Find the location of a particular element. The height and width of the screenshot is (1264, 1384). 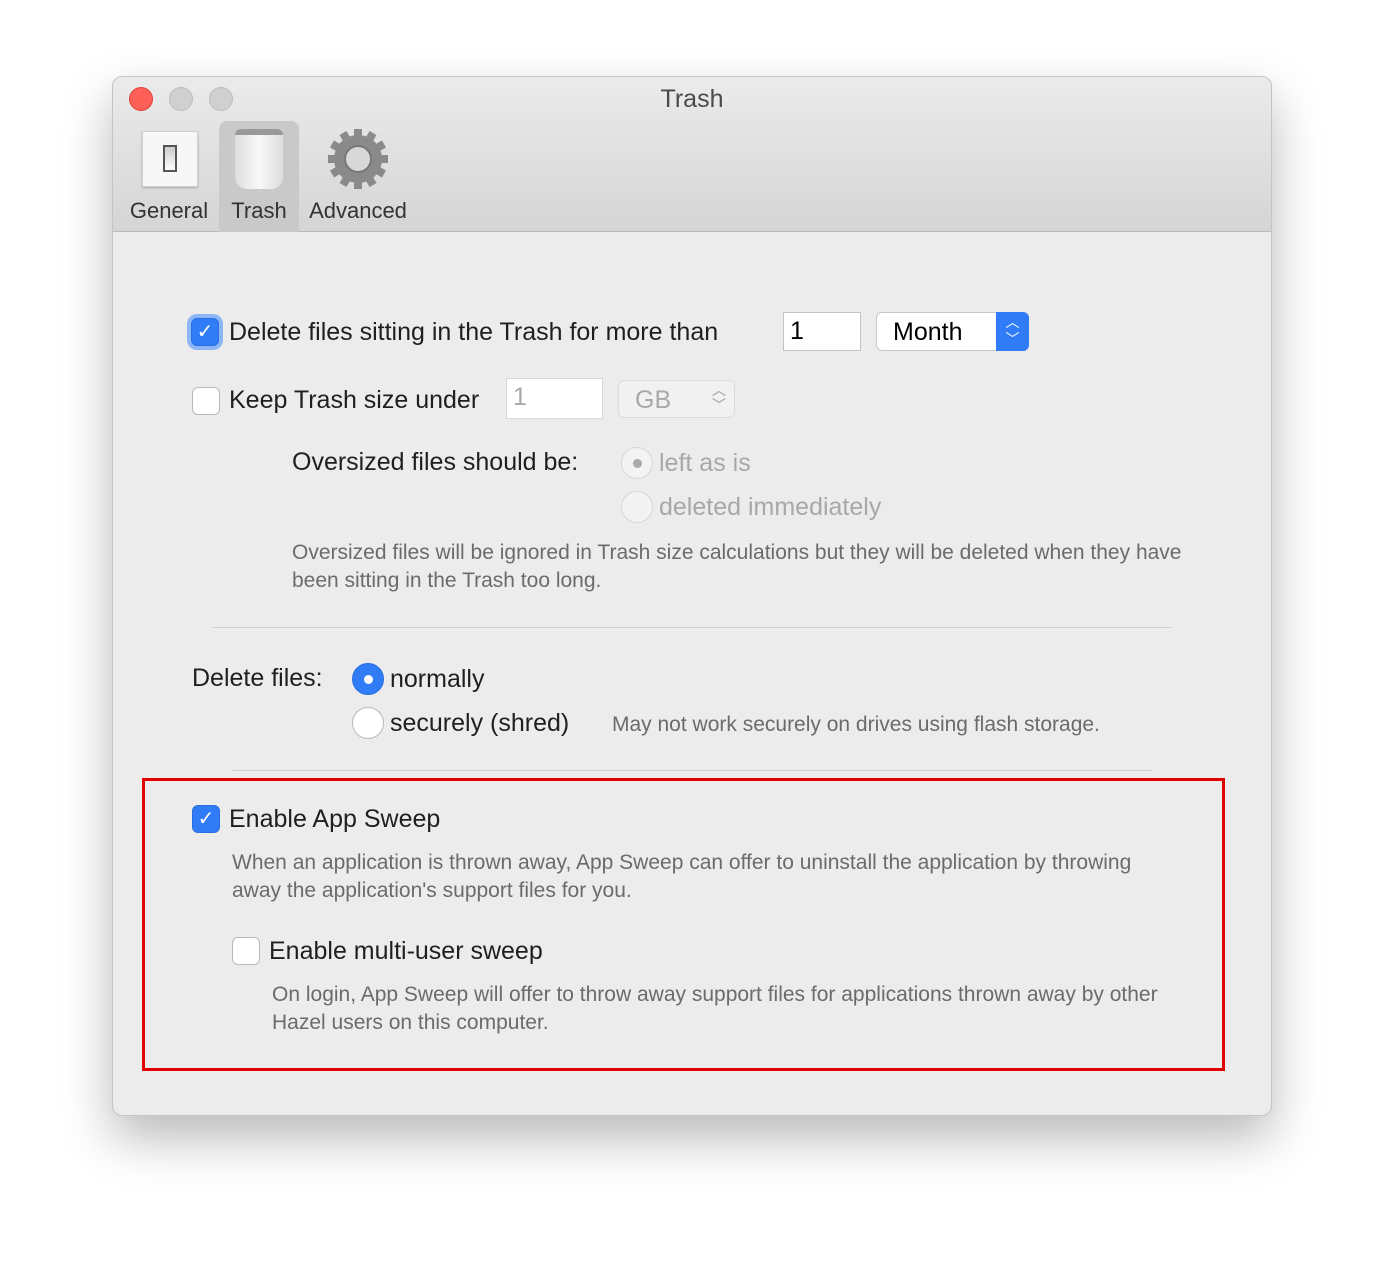

app-sweep-label: Enable App Sweep is located at coordinates (335, 819).